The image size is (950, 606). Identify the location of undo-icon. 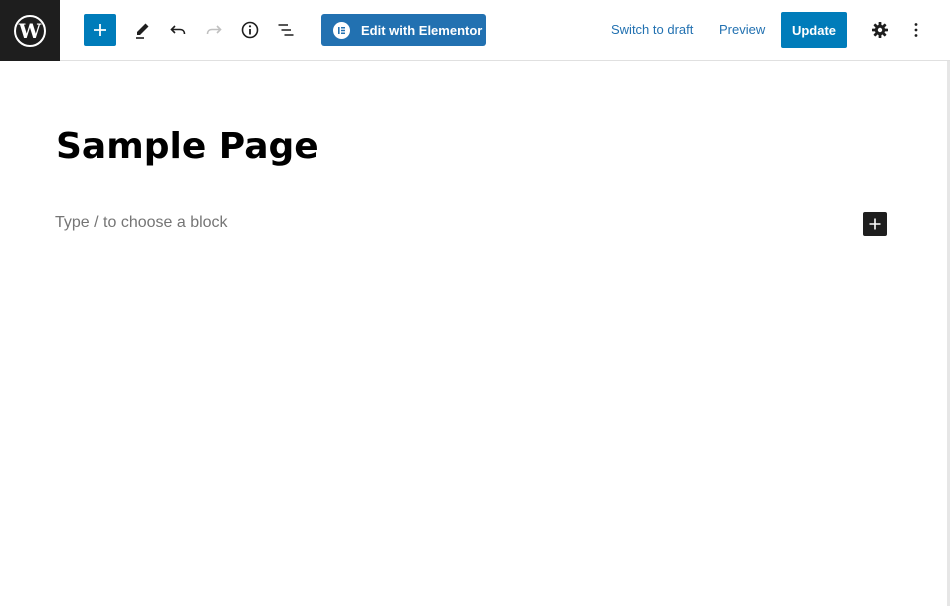
(178, 30).